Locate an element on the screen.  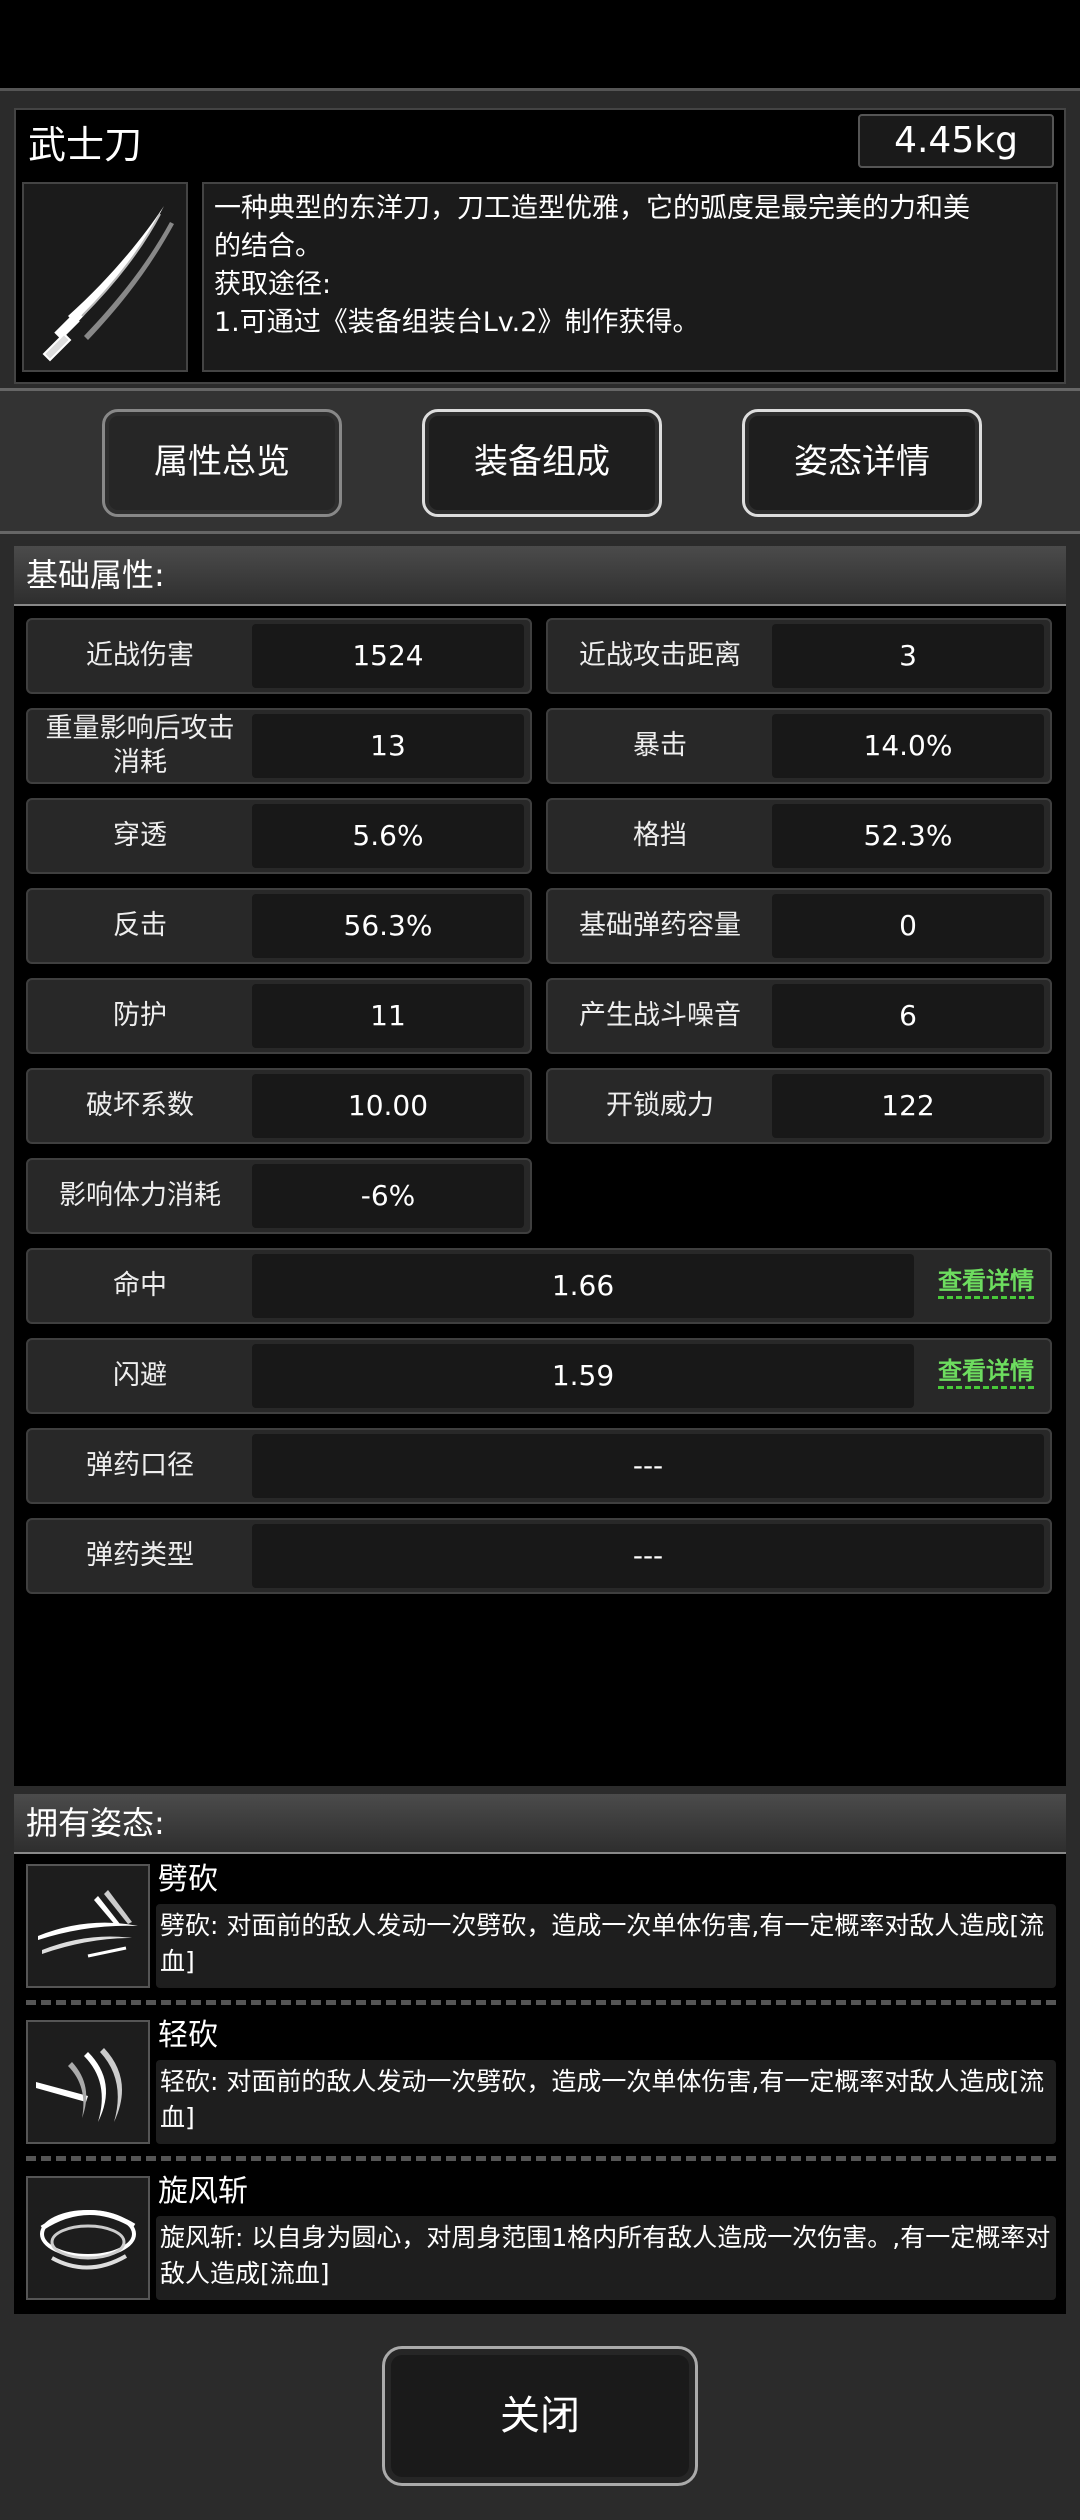
stat-block: 格挡 52.3% is located at coordinates (799, 836).